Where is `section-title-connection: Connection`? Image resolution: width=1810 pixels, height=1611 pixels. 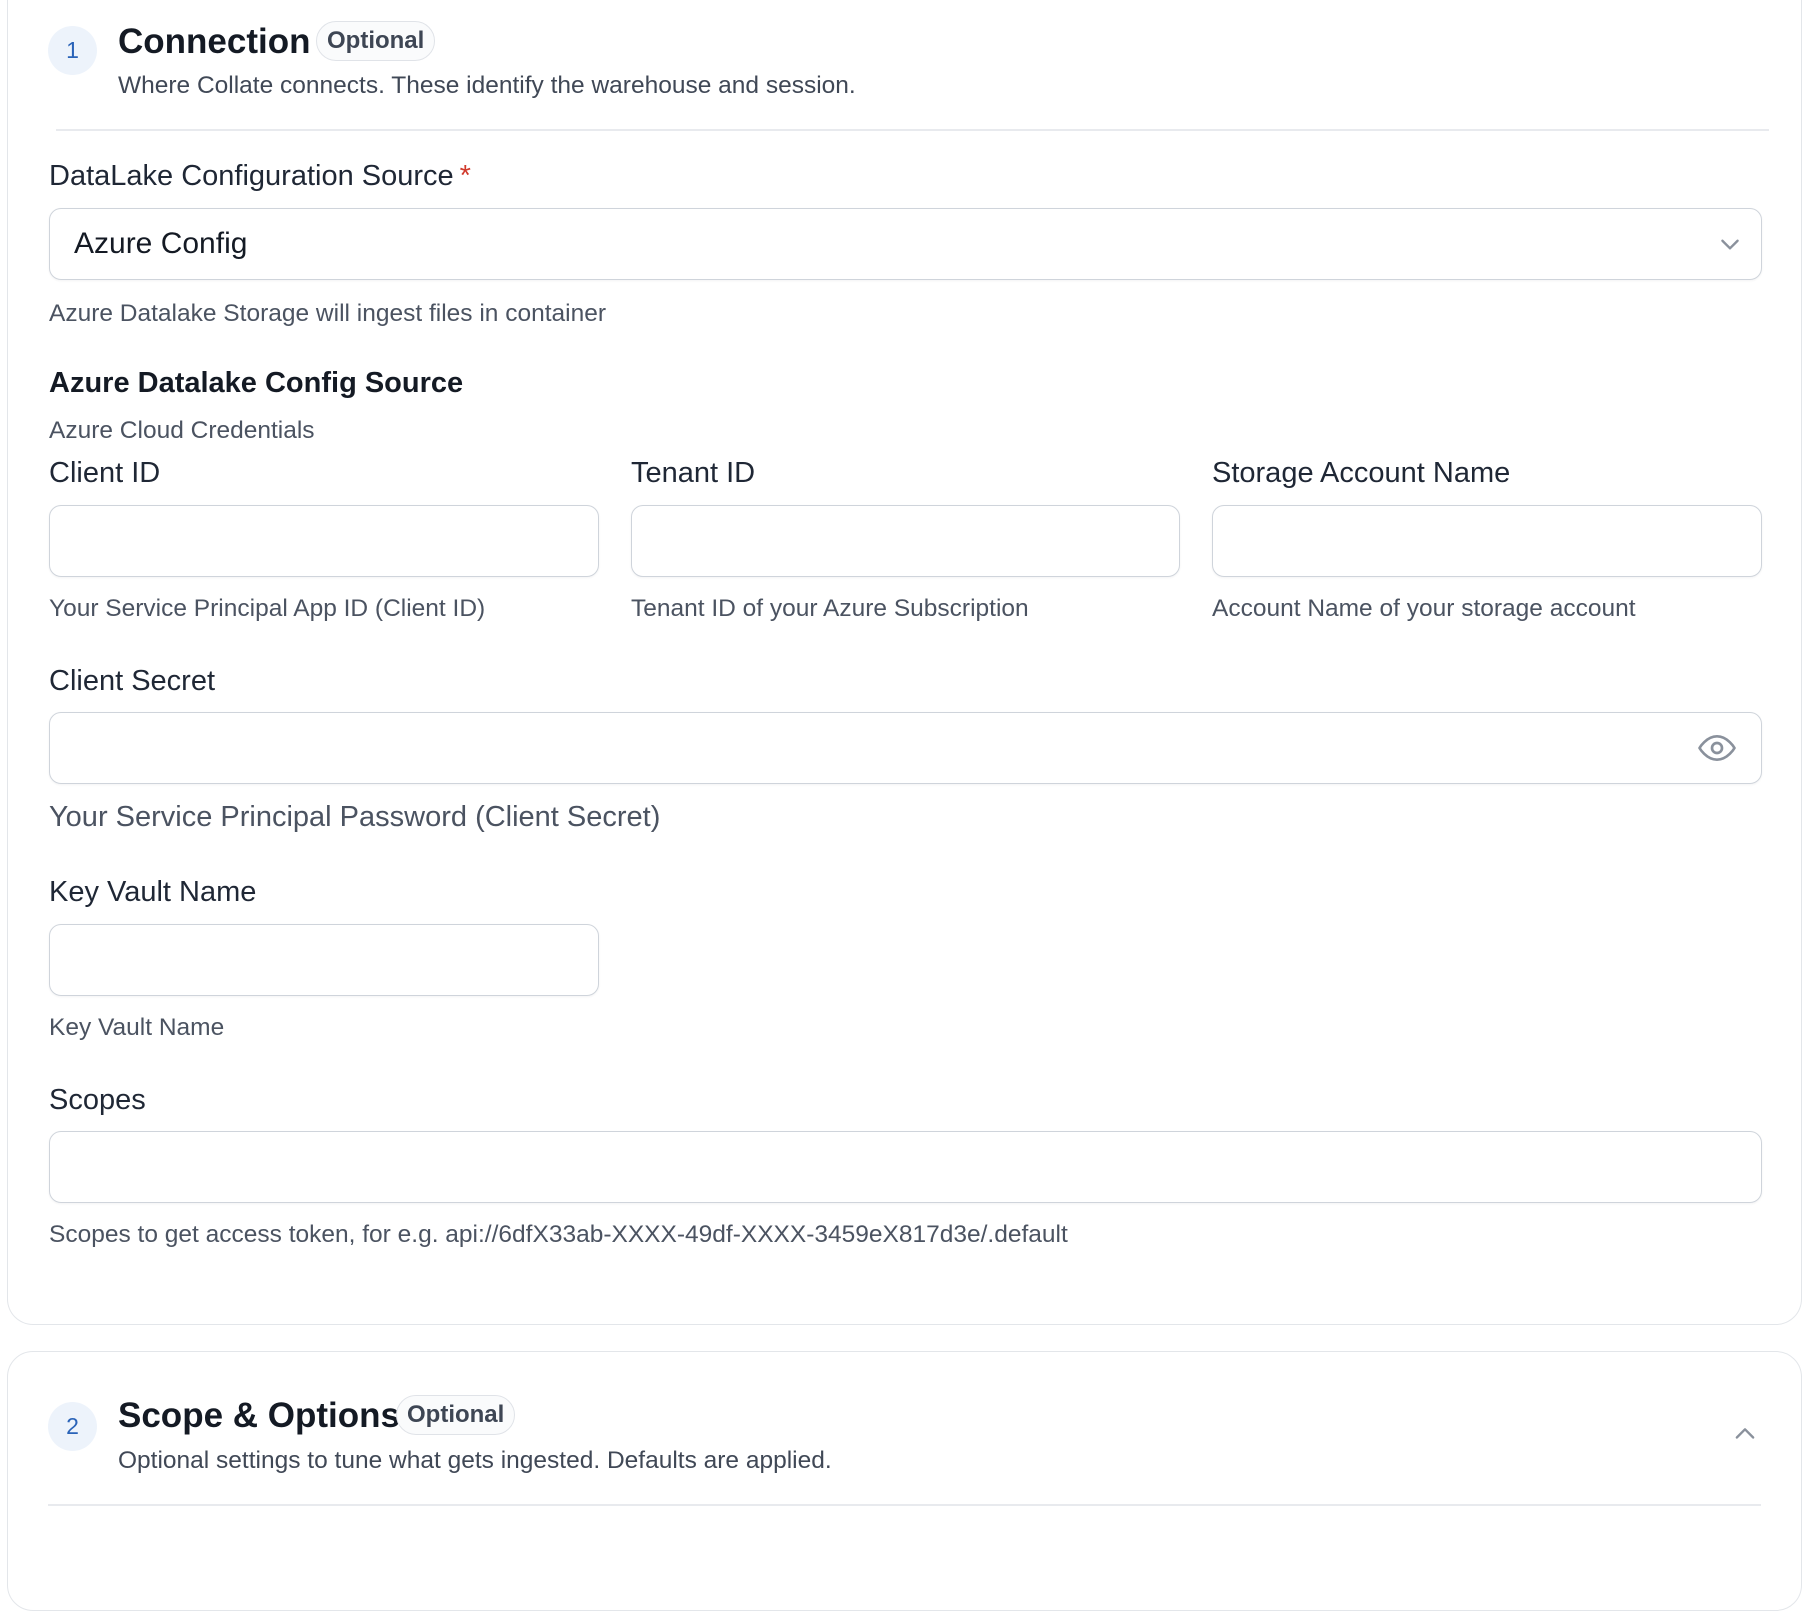
section-title-connection: Connection is located at coordinates (214, 41).